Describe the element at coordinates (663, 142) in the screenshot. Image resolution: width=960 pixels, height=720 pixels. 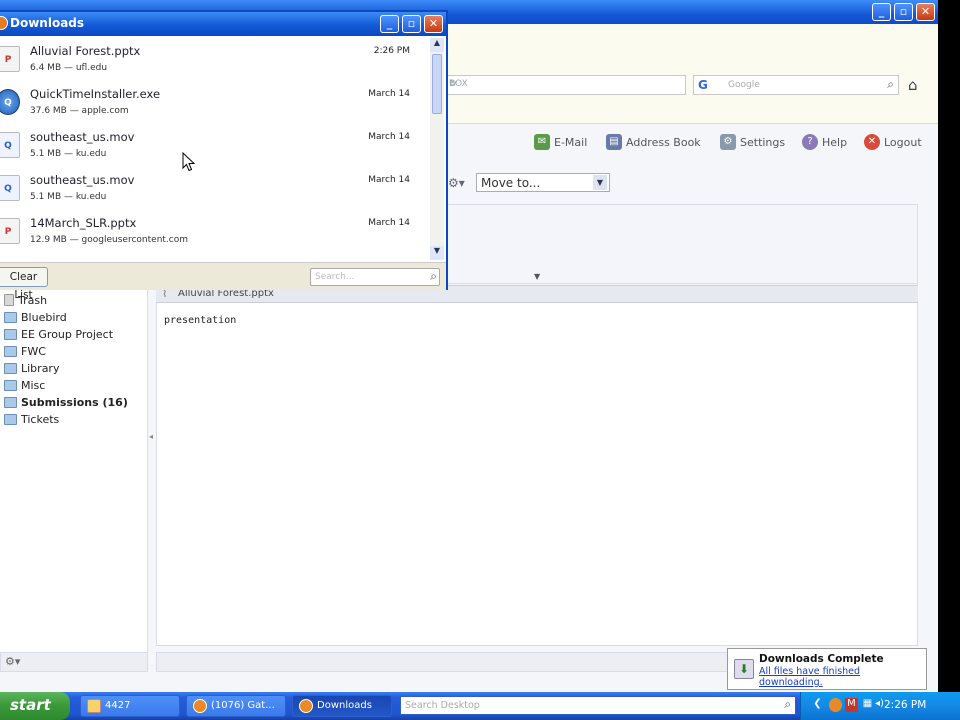
I see `address-book-label: Address Book` at that location.